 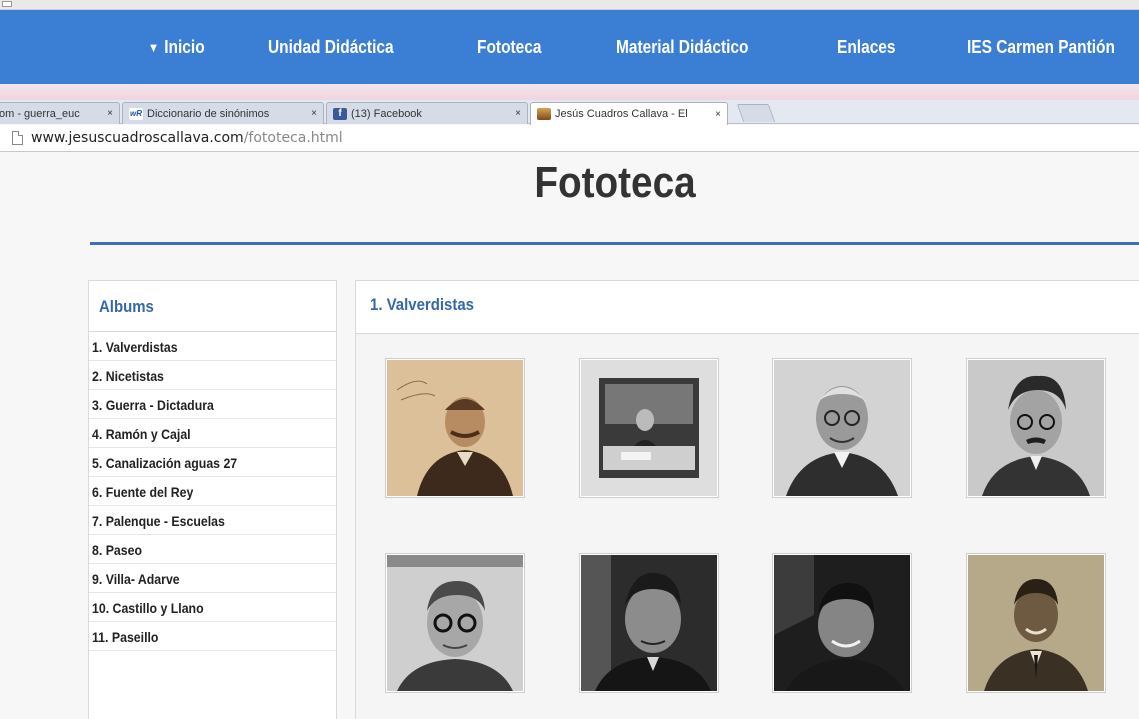 I want to click on window-icon, so click(x=7, y=4).